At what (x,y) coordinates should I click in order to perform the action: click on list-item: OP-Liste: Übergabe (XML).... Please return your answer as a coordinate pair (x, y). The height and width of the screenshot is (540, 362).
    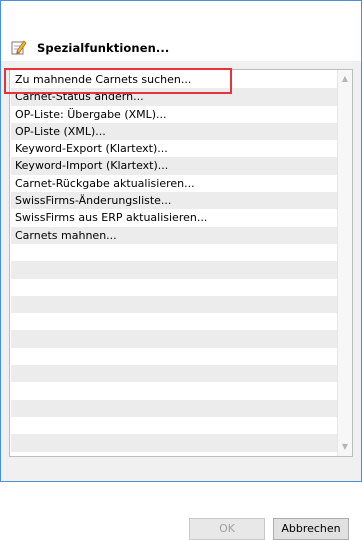
    Looking at the image, I should click on (174, 114).